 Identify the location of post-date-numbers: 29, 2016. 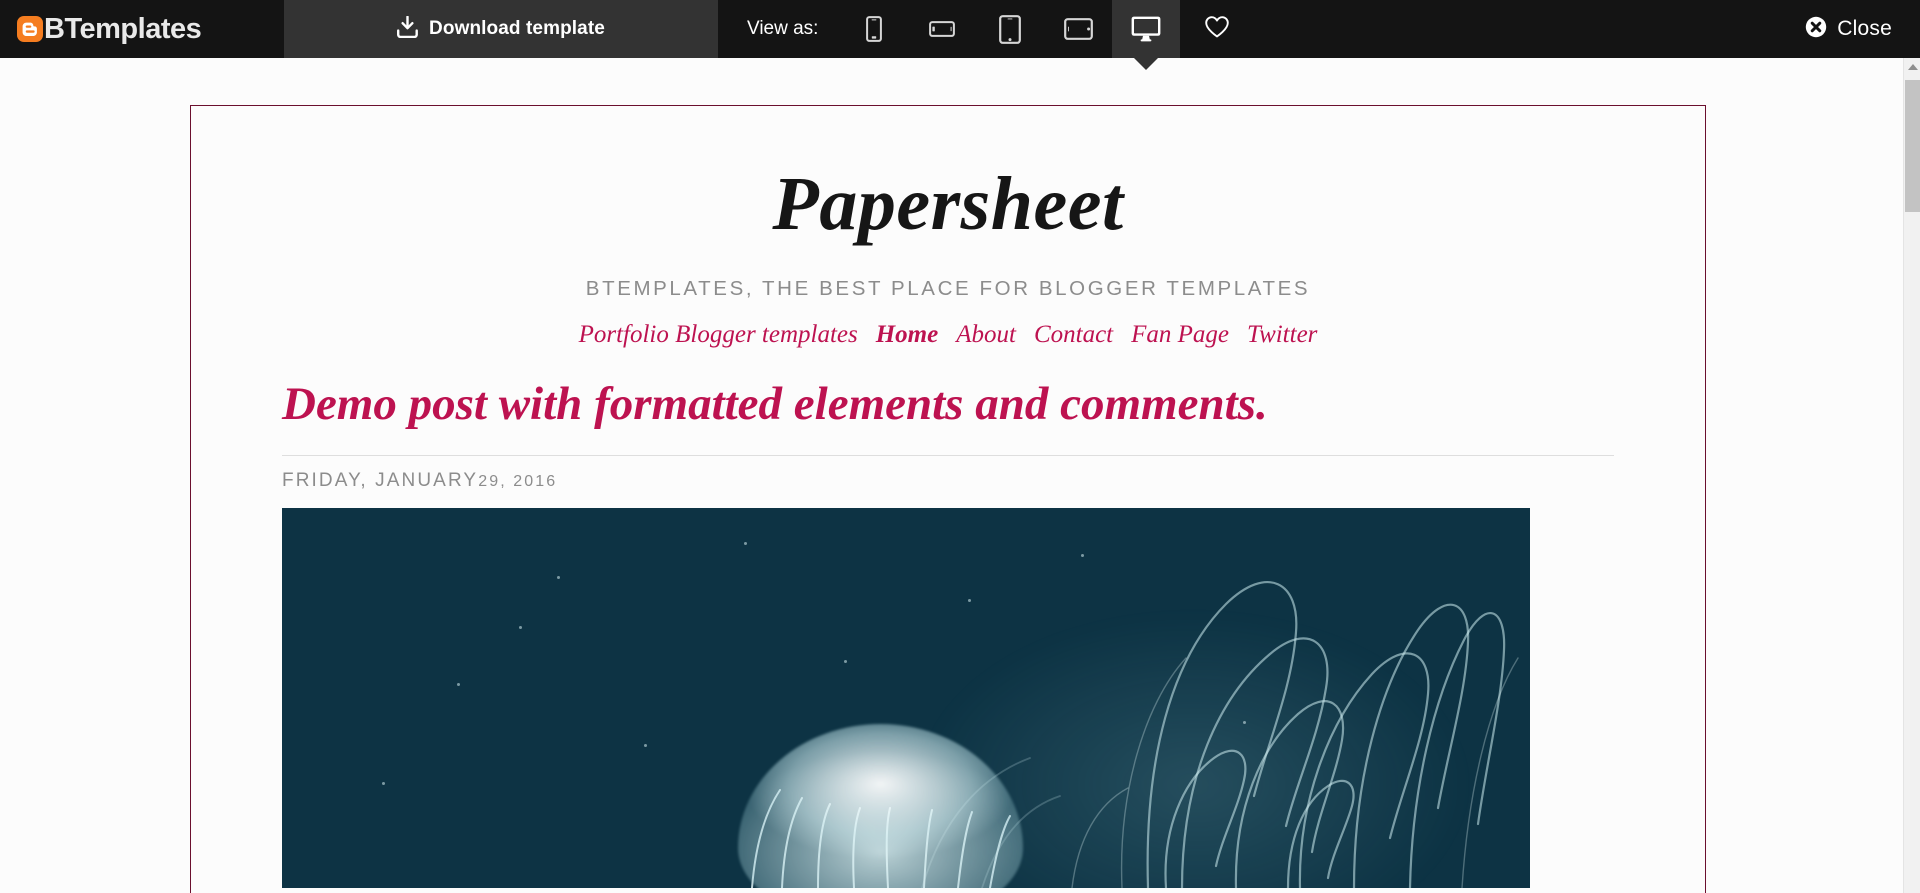
(518, 482).